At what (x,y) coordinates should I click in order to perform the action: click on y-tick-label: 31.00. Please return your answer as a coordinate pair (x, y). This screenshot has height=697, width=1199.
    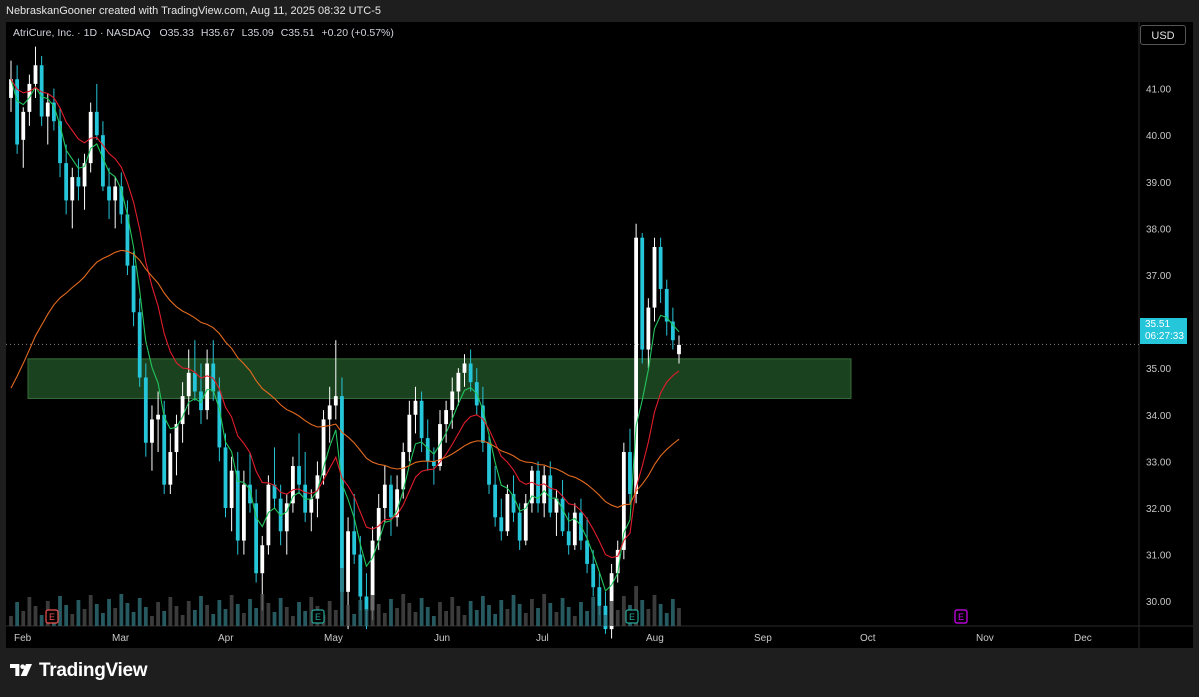
    Looking at the image, I should click on (1158, 556).